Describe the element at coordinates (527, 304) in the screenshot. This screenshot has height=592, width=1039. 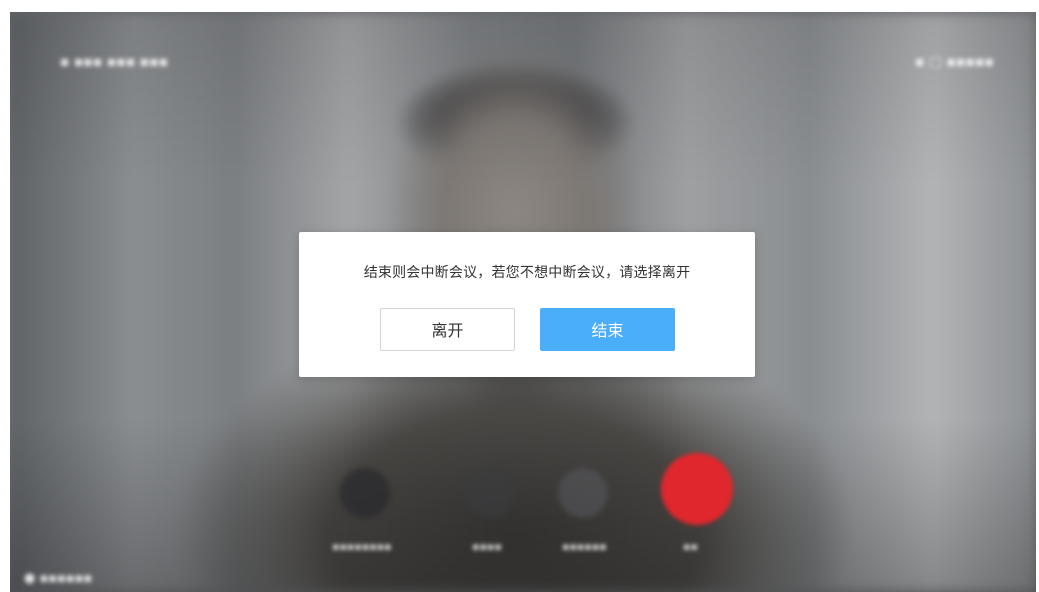
I see `end-meeting-dialog: 结束则会中断会议，若您不想中断会议，请选择离开 离开 结束` at that location.